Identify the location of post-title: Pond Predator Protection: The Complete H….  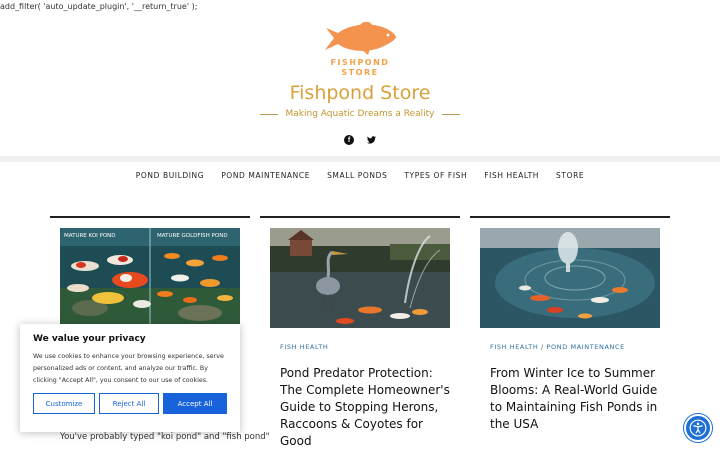
(365, 407).